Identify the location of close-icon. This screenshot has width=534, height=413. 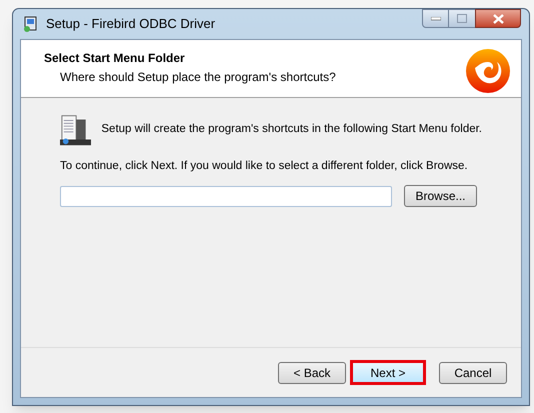
(498, 19).